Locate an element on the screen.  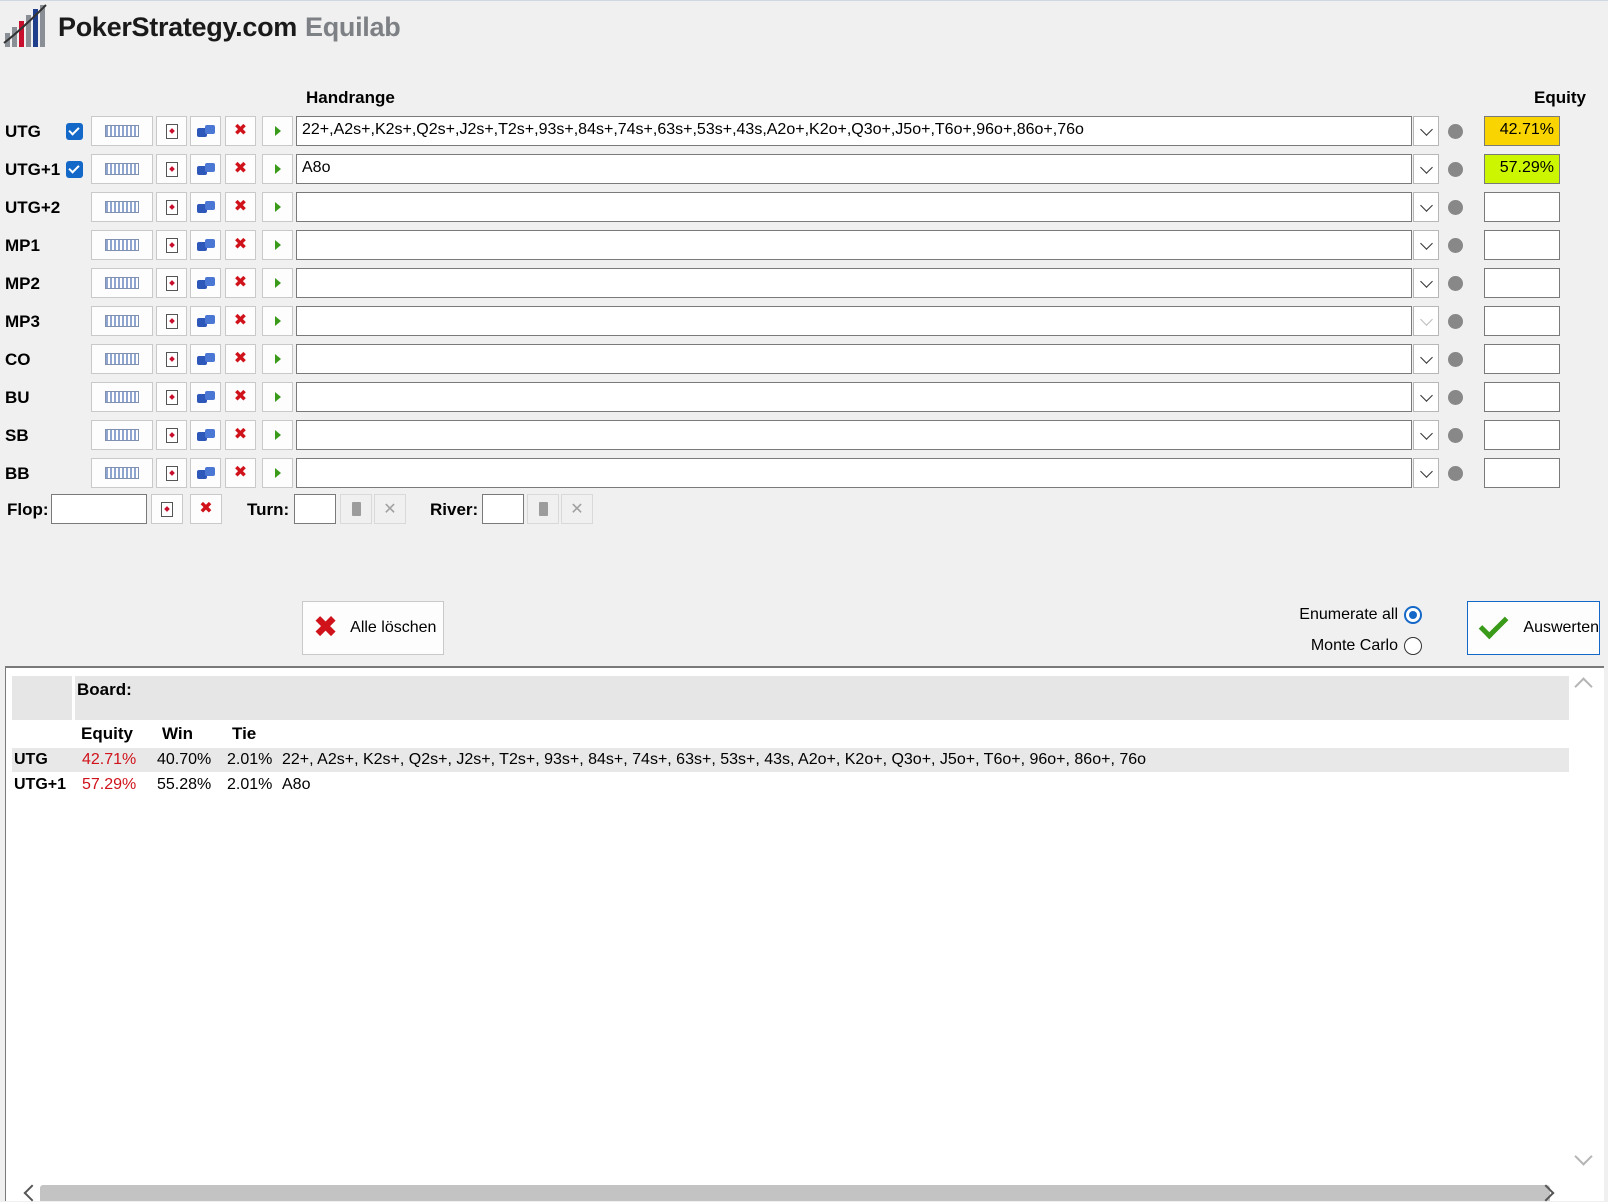
position-label: BU is located at coordinates (17, 397).